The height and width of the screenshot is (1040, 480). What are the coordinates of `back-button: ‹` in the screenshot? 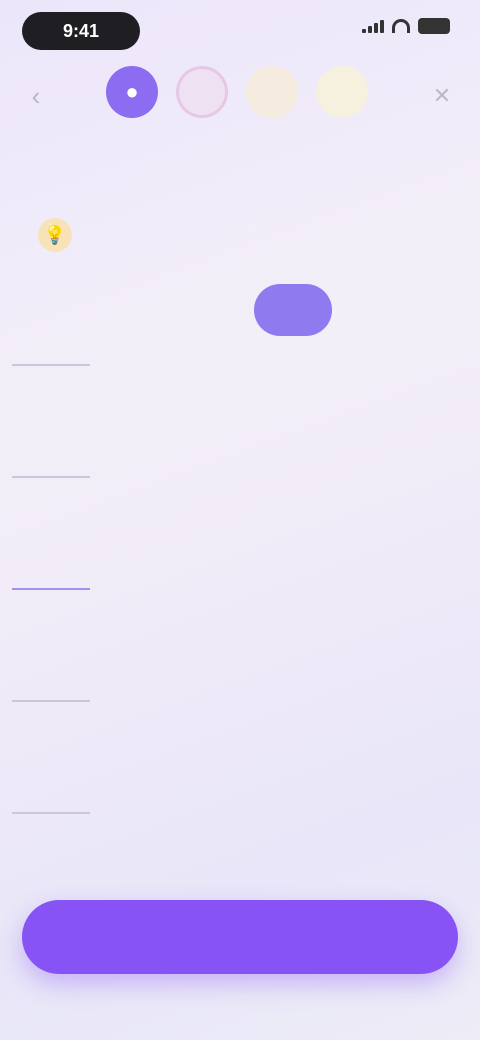 It's located at (36, 96).